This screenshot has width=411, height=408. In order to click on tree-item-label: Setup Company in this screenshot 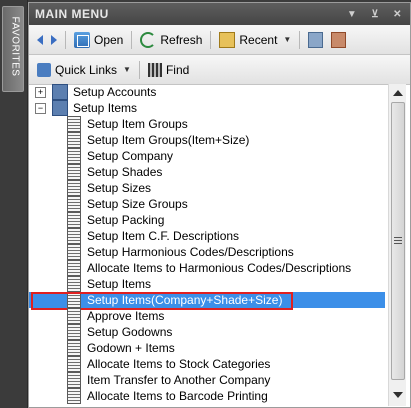, I will do `click(130, 156)`.